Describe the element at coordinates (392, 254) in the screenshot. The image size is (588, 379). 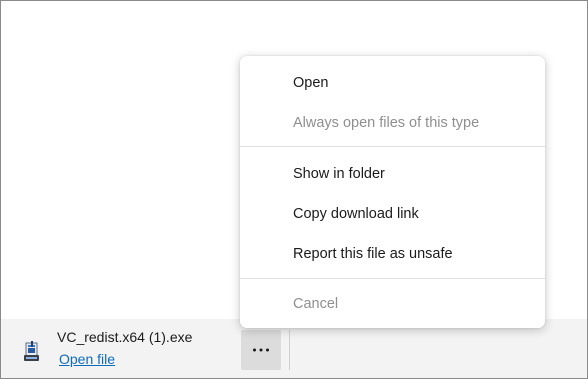
I see `menu-item-report-unsafe: Report this file as unsafe` at that location.